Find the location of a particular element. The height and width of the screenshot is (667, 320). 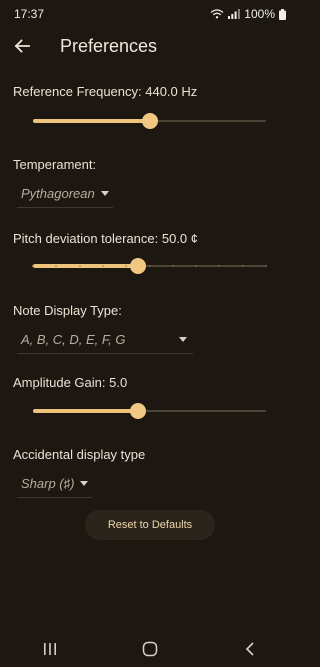

pitch-tolerance-label: Pitch deviation tolerance: 50.0 ¢ is located at coordinates (106, 238).